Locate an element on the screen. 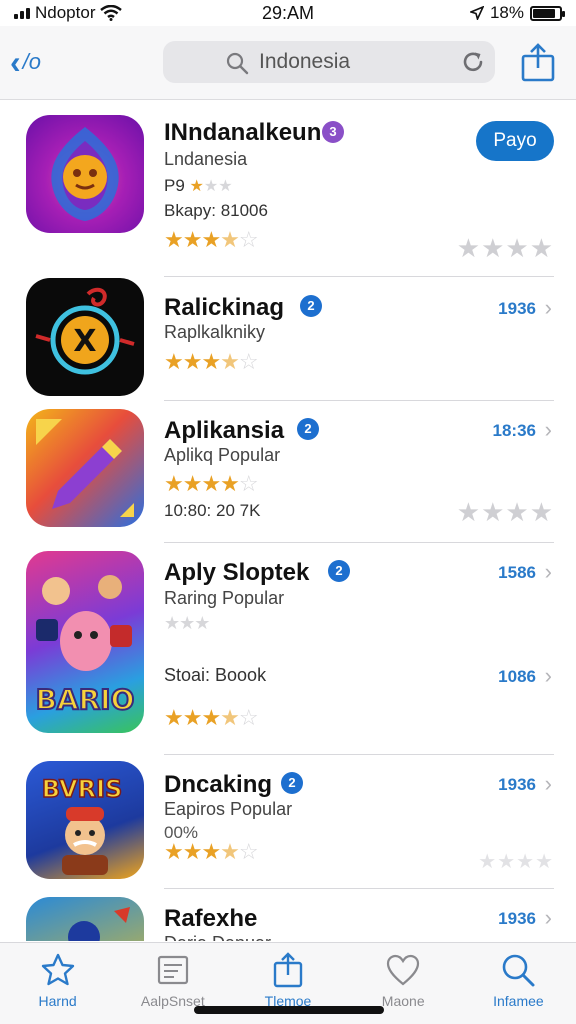  app-badge: 3 is located at coordinates (333, 132).